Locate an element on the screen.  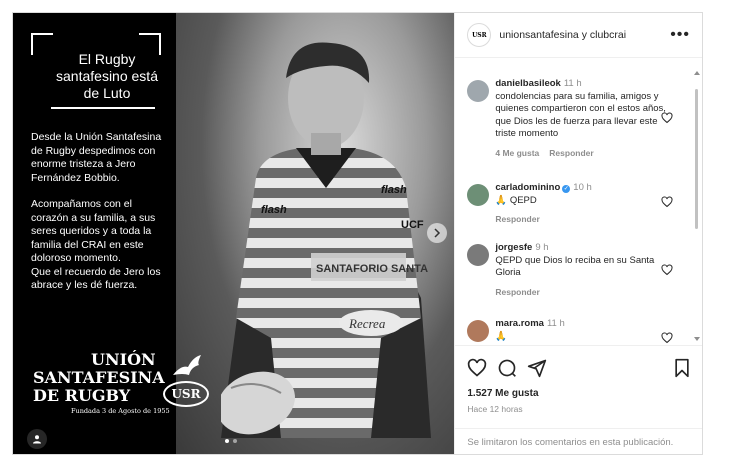
carousel-dot is located at coordinates (235, 441).